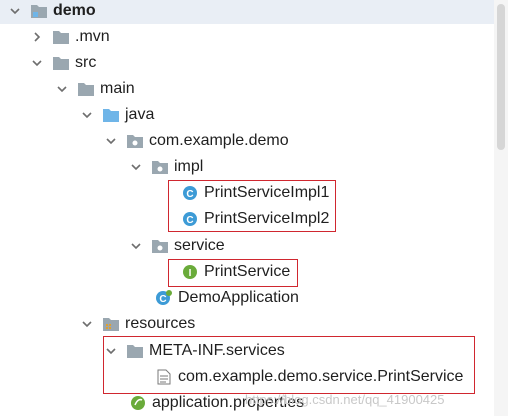 Image resolution: width=508 pixels, height=416 pixels. Describe the element at coordinates (92, 36) in the screenshot. I see `tree-item-label: .mvn` at that location.